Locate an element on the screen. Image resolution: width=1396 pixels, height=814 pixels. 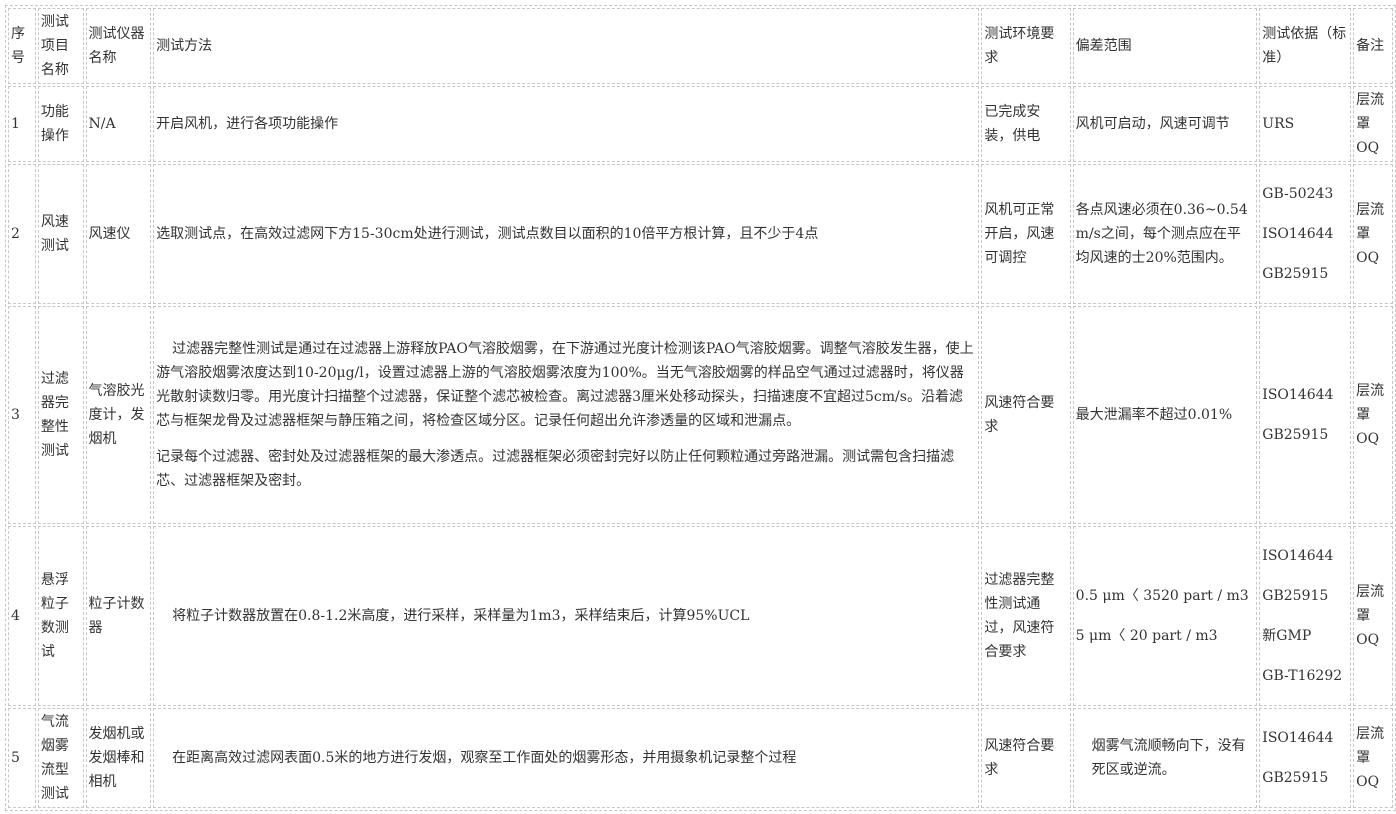
cell-item: 过滤器完整性测试 is located at coordinates (60, 415).